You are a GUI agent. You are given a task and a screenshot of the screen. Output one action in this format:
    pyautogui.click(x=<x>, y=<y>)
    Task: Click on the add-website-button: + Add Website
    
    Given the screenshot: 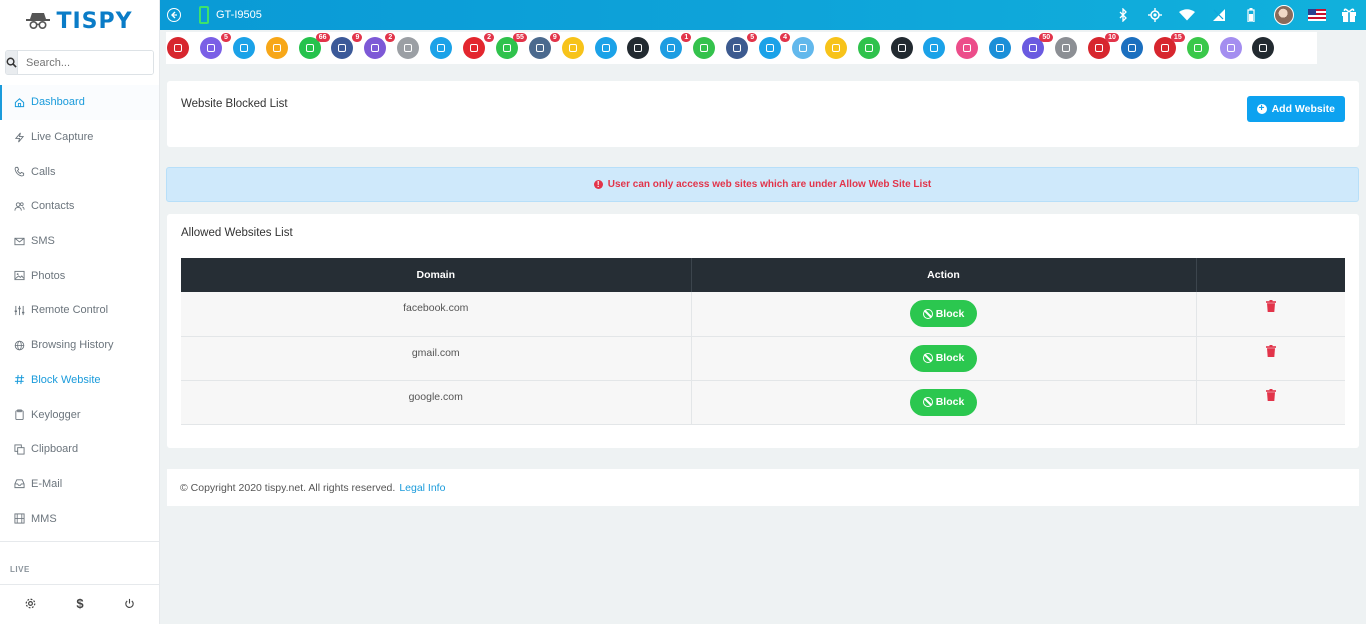 What is the action you would take?
    pyautogui.click(x=1295, y=109)
    